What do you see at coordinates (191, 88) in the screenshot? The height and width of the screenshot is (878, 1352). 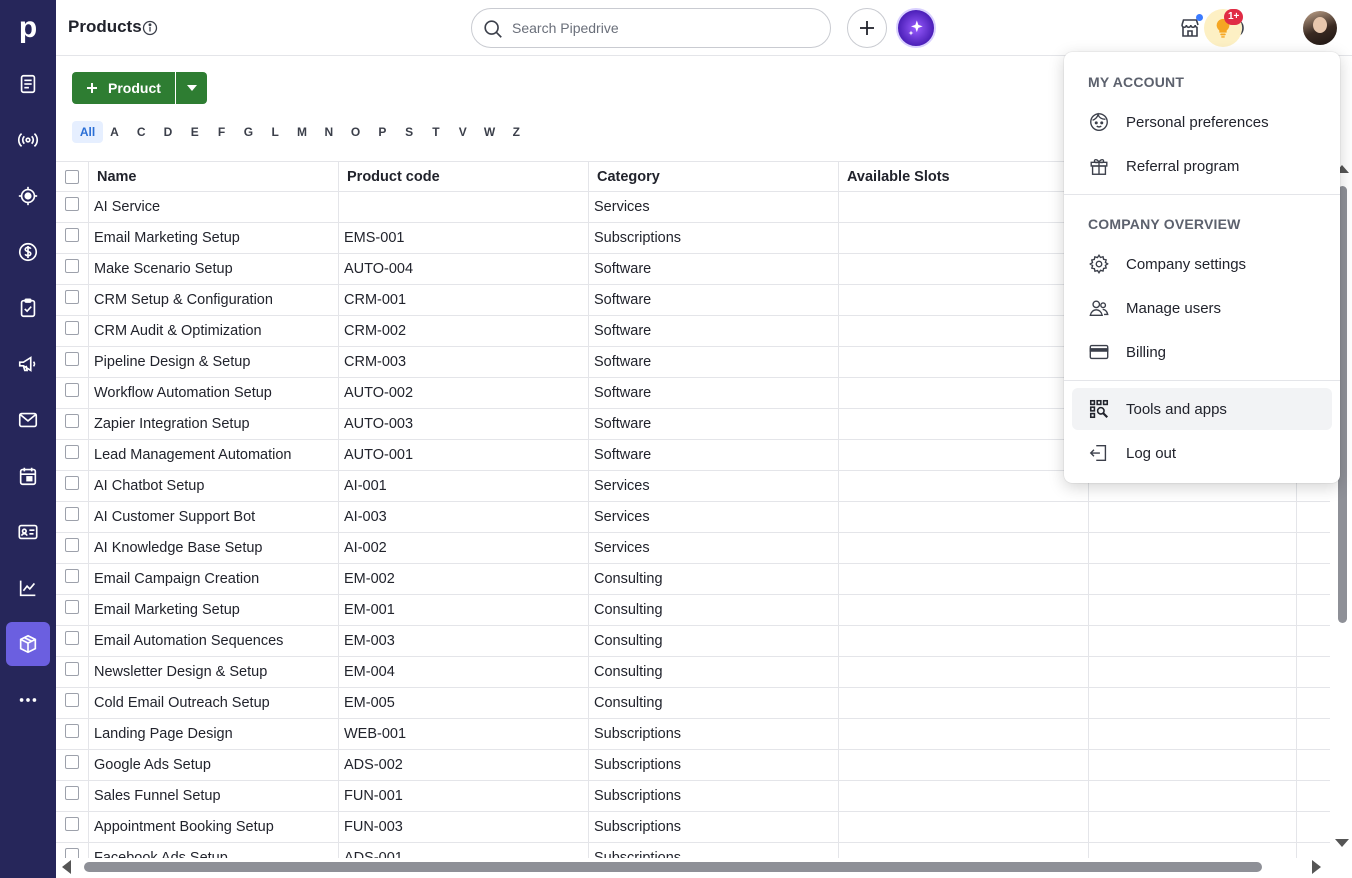 I see `add-product-dropdown-button` at bounding box center [191, 88].